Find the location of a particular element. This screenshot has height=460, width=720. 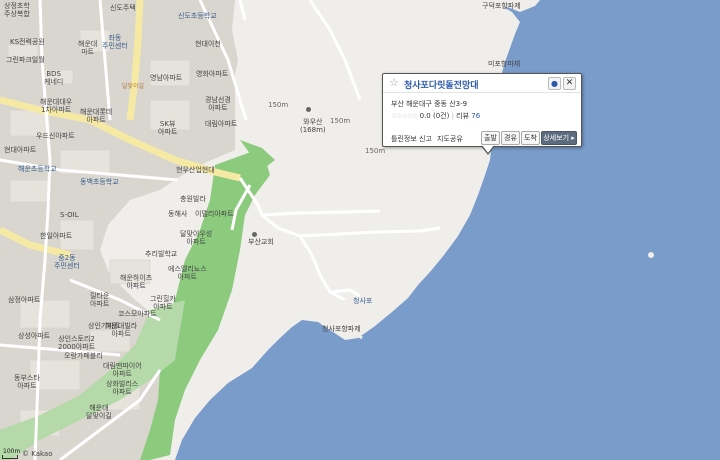

close-icon: ✕ is located at coordinates (569, 83).